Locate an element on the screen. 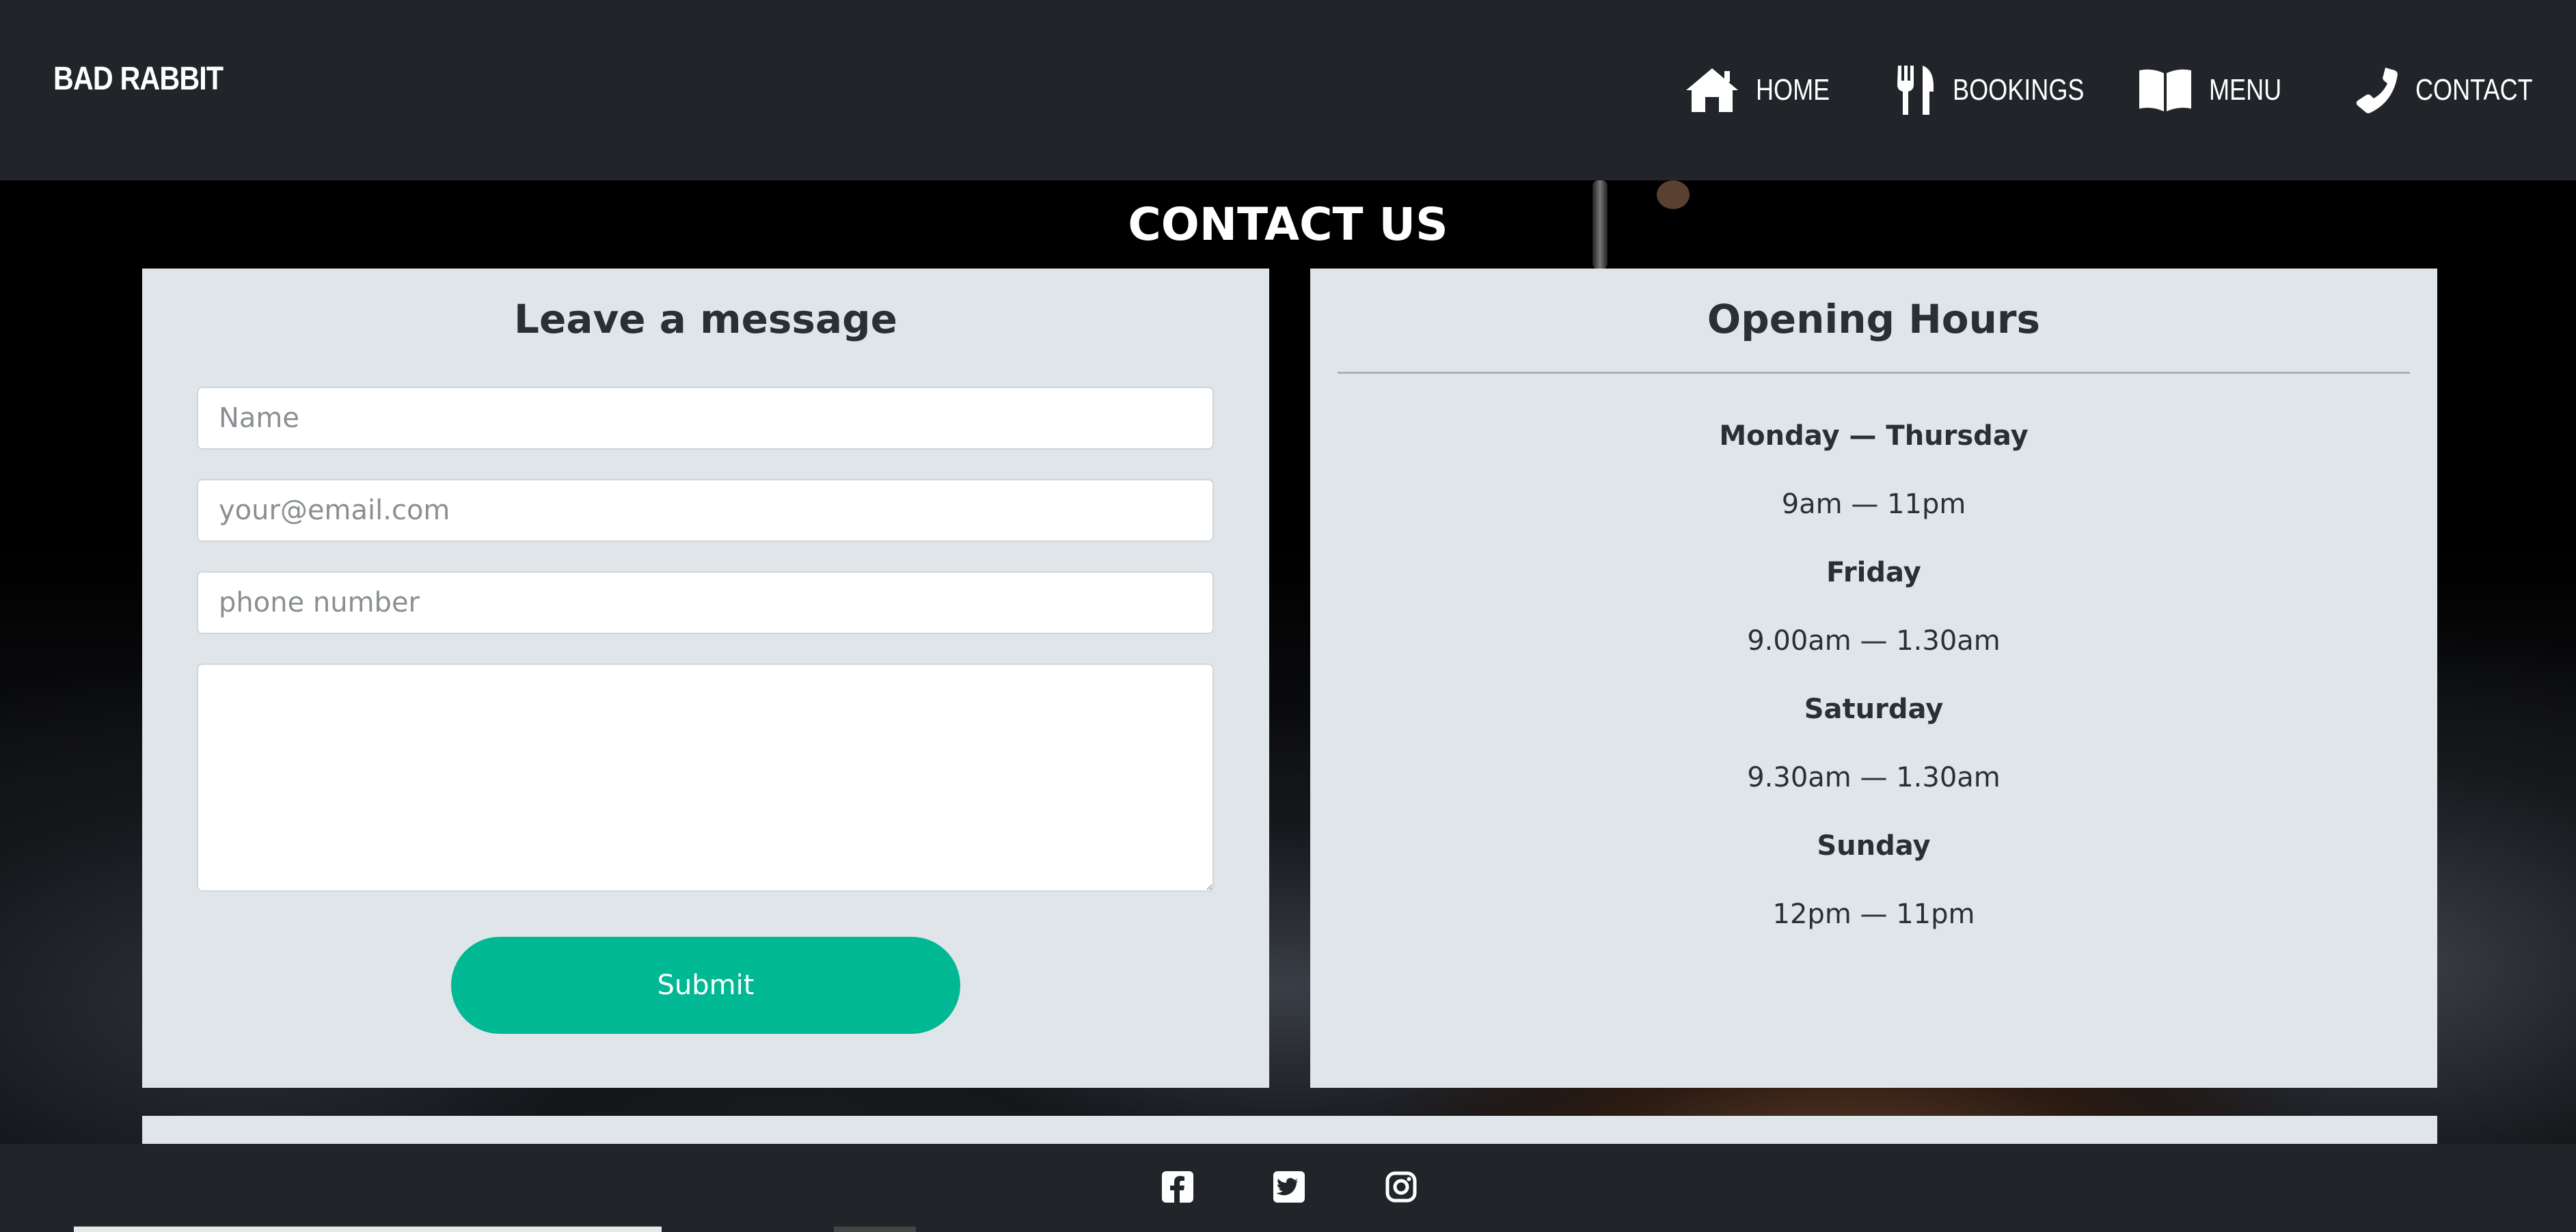 This screenshot has width=2576, height=1232. hours-heading: Opening Hours is located at coordinates (1874, 319).